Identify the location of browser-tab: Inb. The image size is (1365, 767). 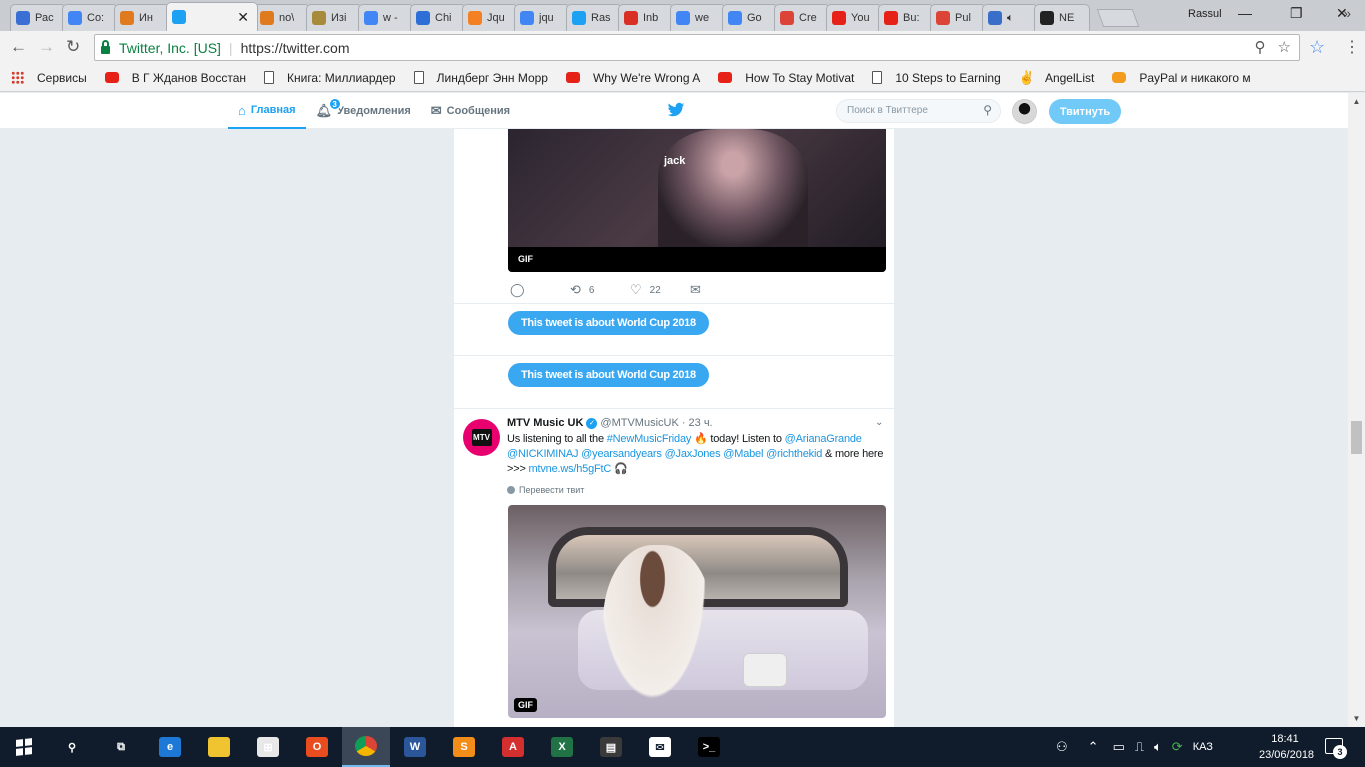
(646, 17).